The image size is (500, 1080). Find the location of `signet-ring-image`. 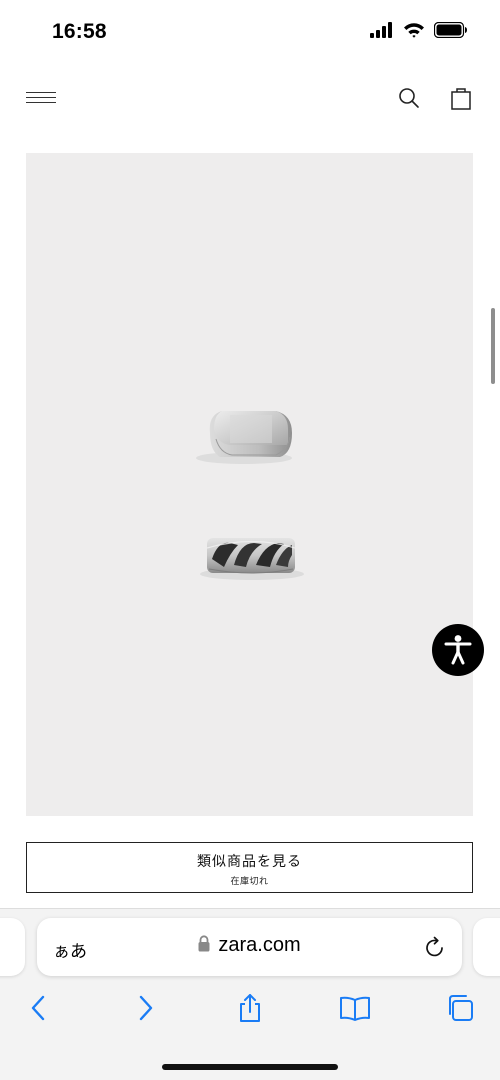

signet-ring-image is located at coordinates (244, 437).